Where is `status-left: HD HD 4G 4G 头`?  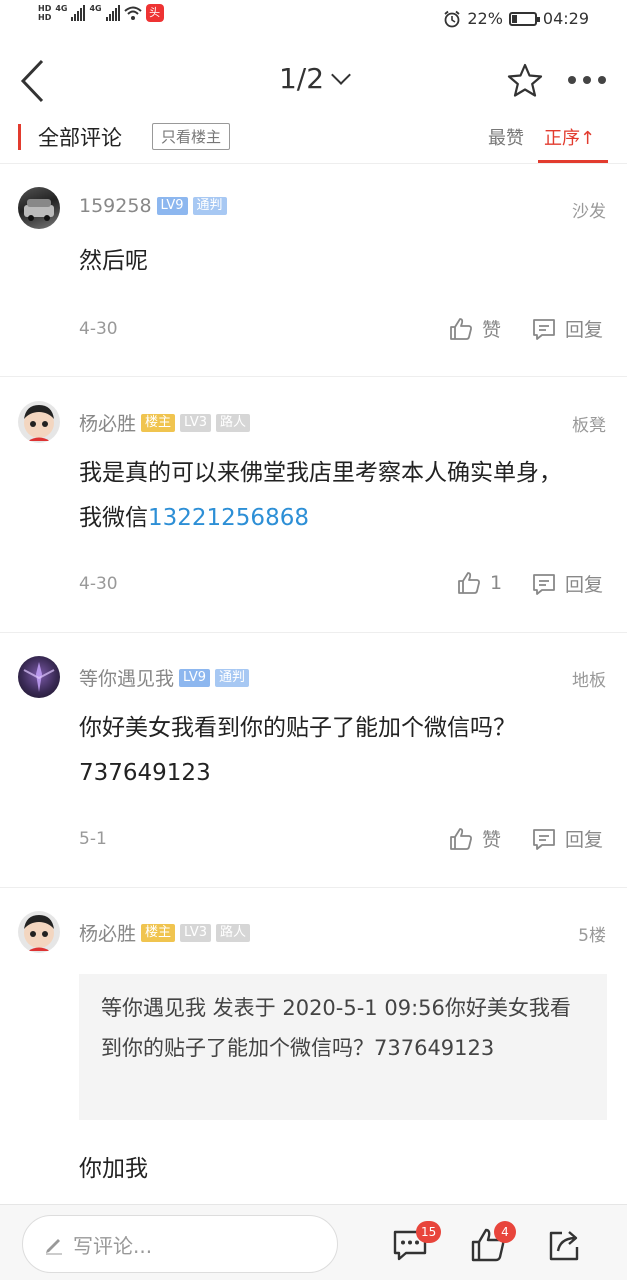 status-left: HD HD 4G 4G 头 is located at coordinates (101, 13).